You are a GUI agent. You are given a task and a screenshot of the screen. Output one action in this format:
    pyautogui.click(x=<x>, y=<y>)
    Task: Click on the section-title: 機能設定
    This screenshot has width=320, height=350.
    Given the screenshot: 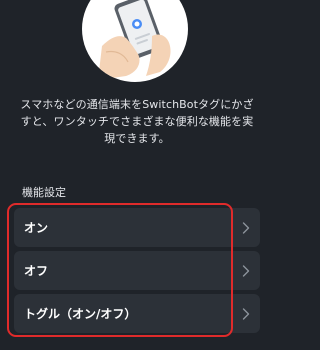 What is the action you would take?
    pyautogui.click(x=44, y=192)
    